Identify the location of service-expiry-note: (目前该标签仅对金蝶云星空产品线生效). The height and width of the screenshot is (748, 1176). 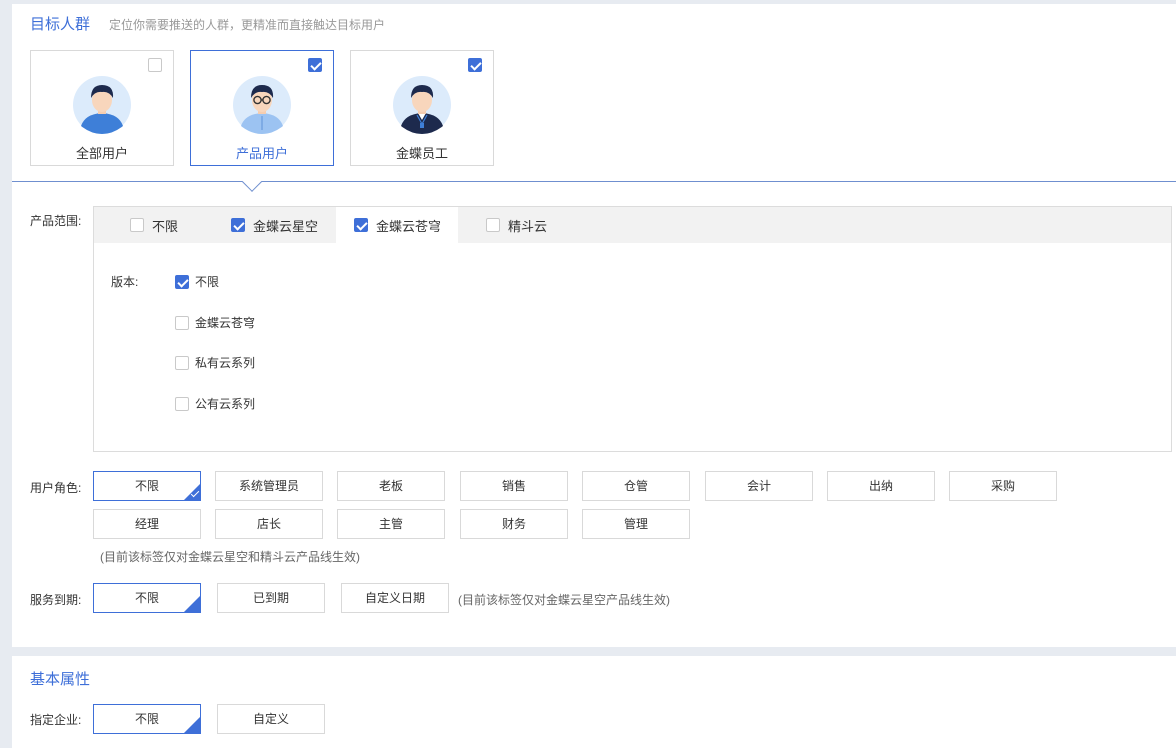
(564, 600).